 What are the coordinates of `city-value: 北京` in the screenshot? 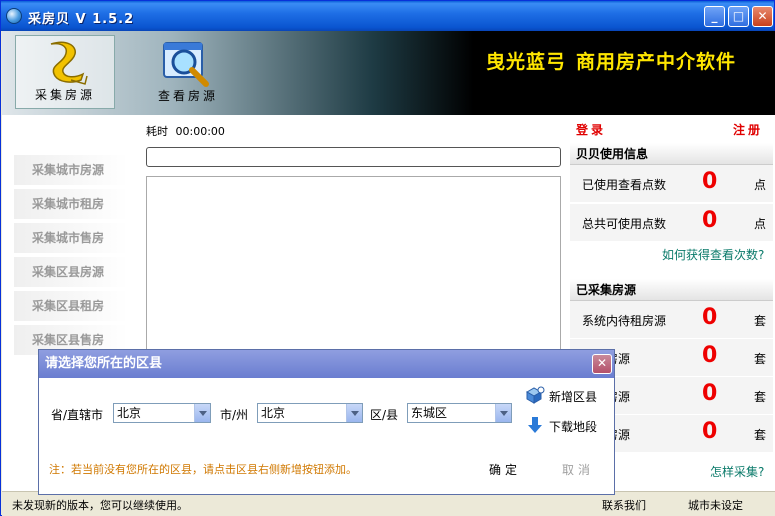 It's located at (273, 413).